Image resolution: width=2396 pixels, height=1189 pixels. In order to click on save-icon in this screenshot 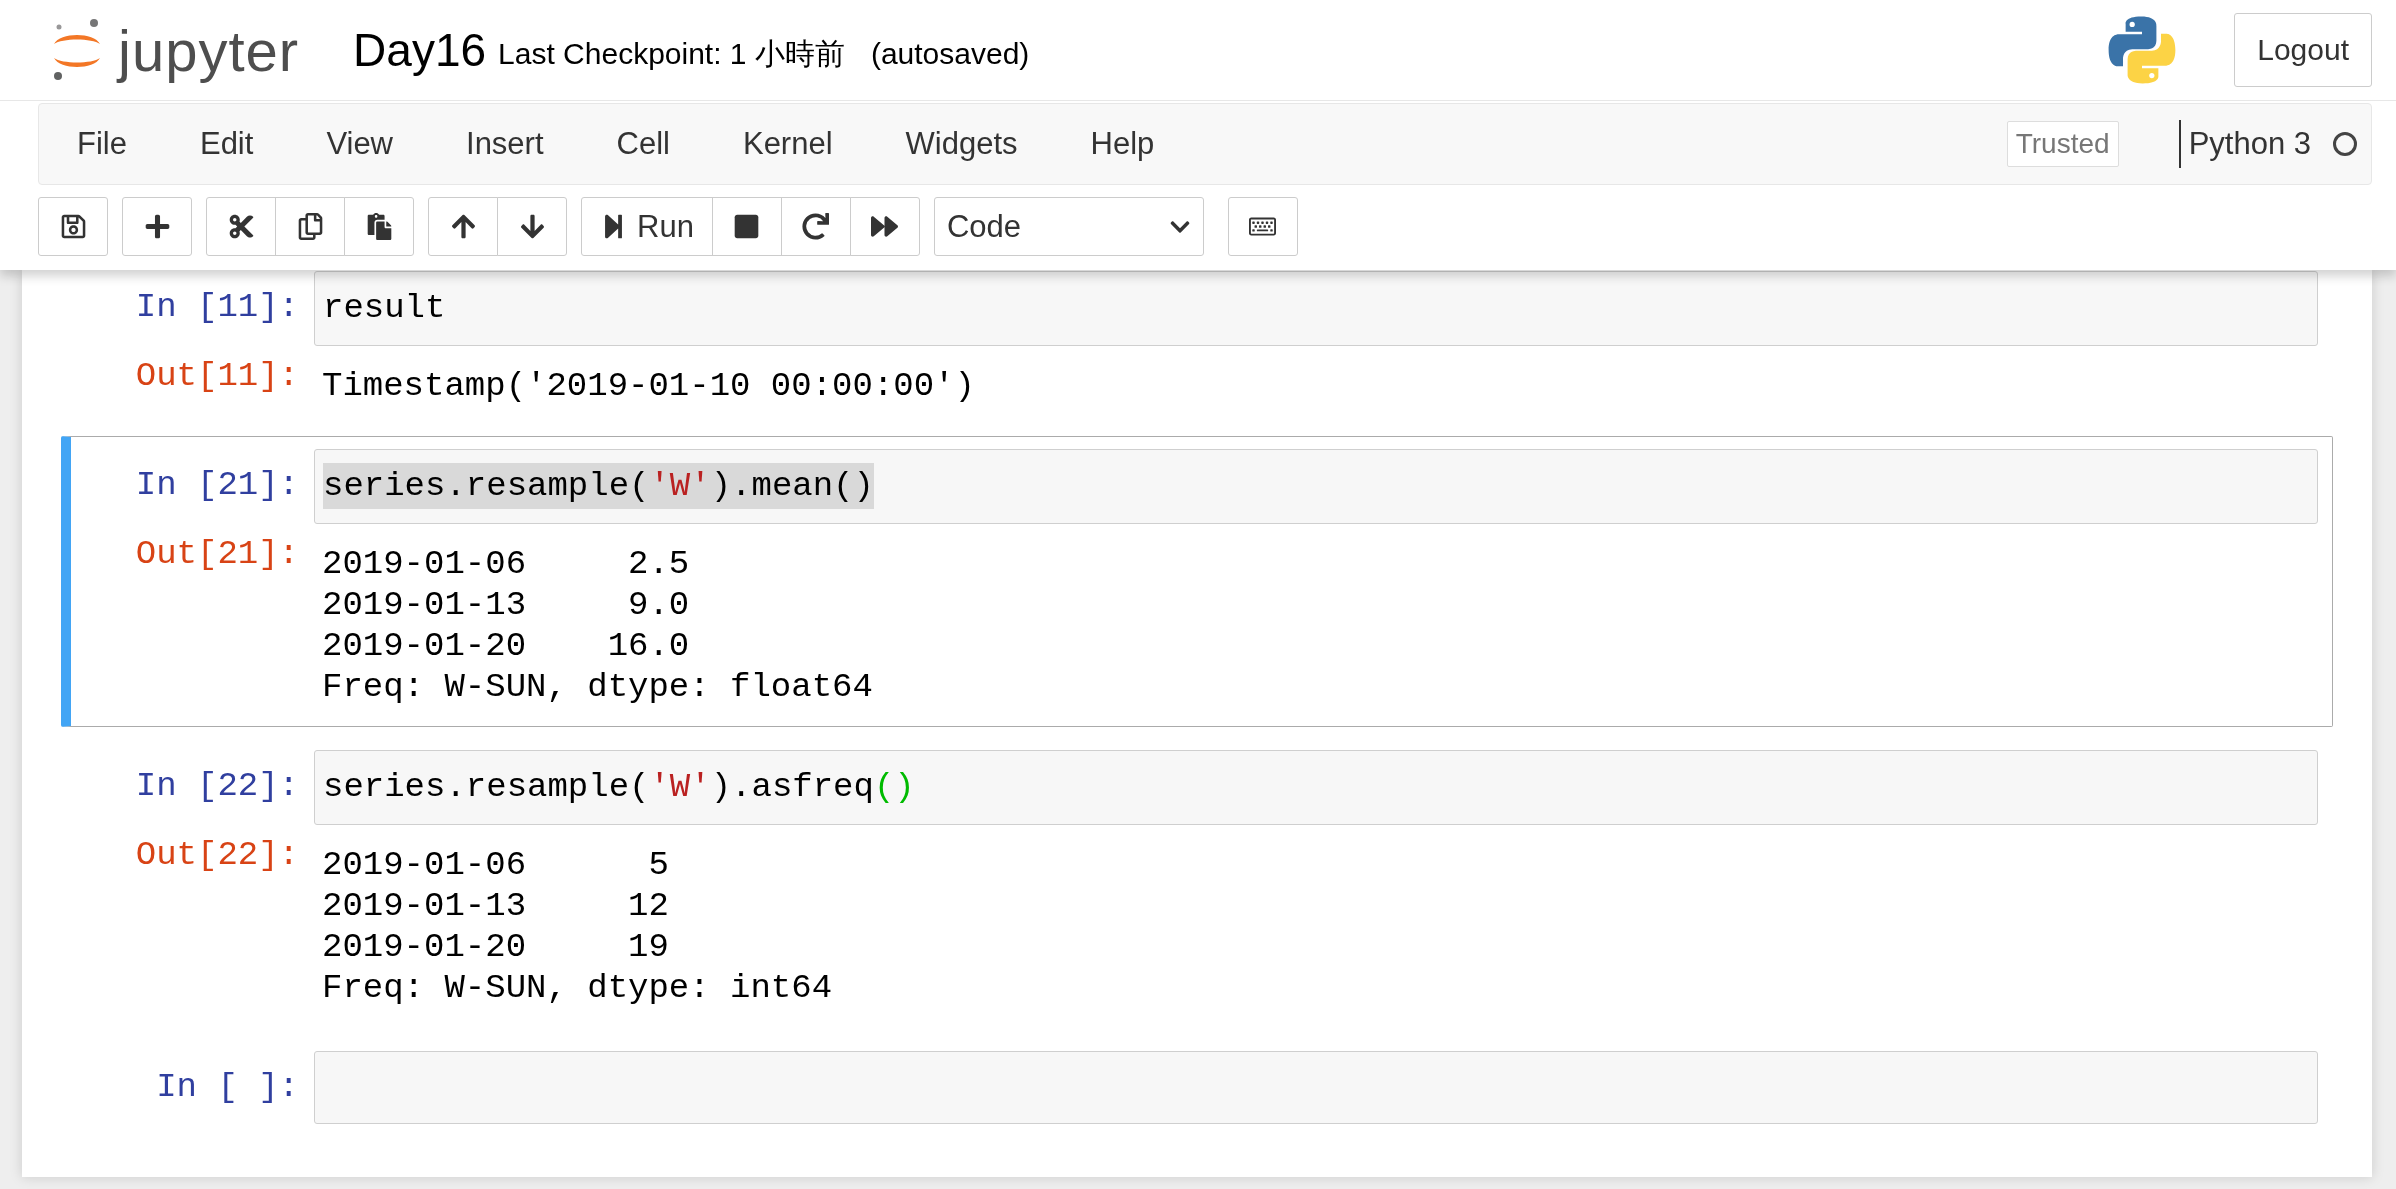, I will do `click(73, 226)`.